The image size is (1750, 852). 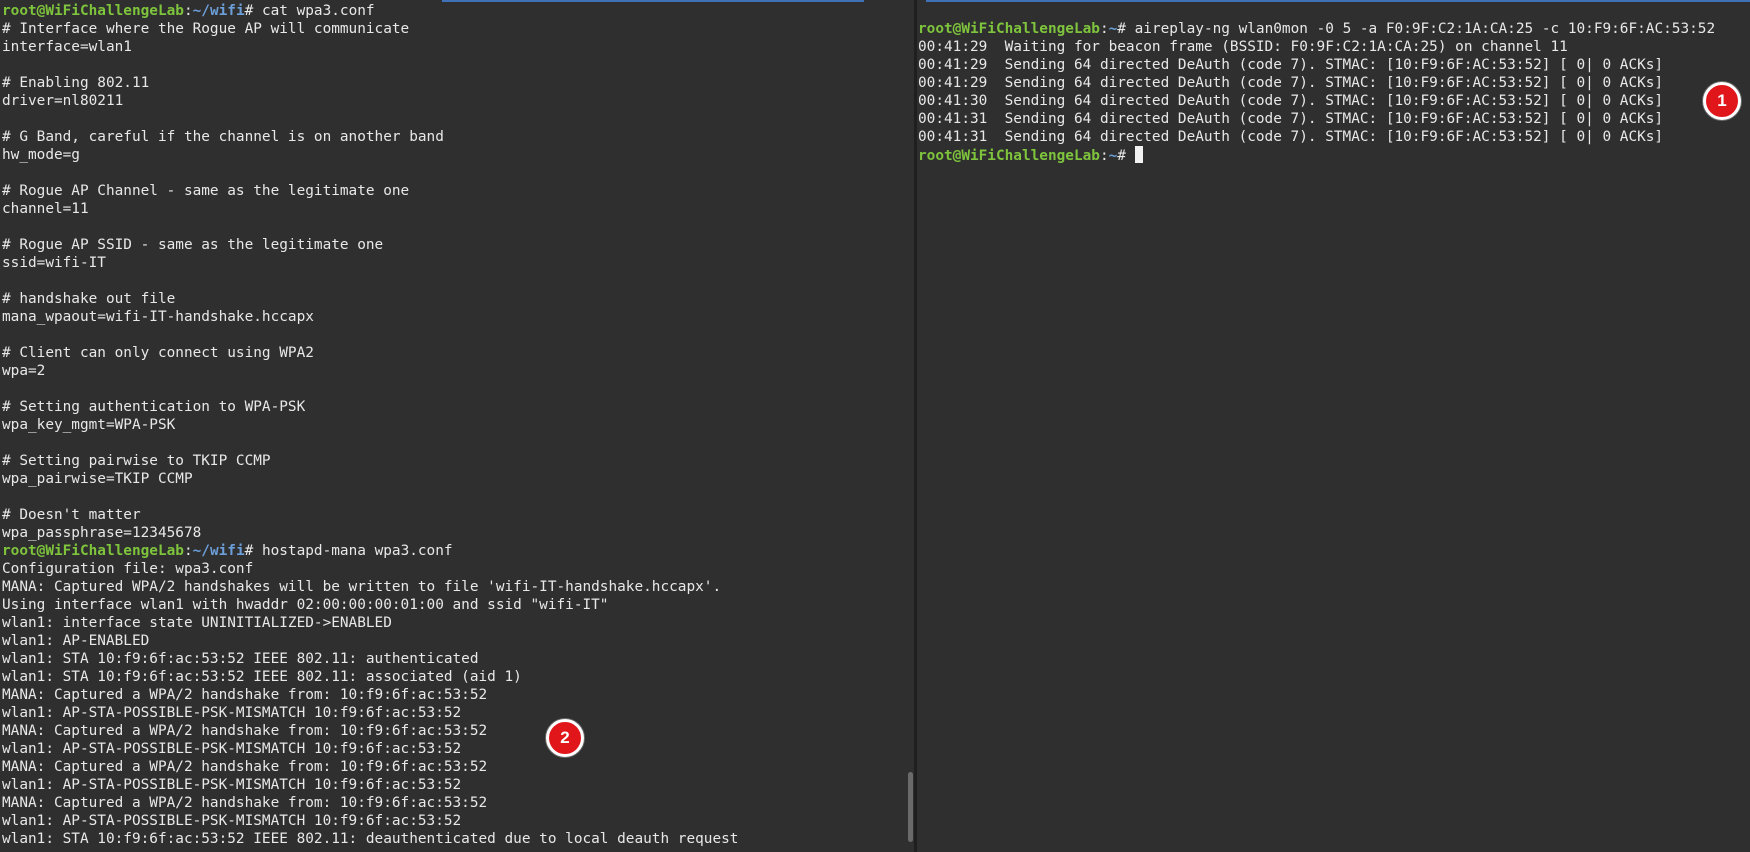 What do you see at coordinates (1338, 1) in the screenshot?
I see `right-pane-focus-indicator` at bounding box center [1338, 1].